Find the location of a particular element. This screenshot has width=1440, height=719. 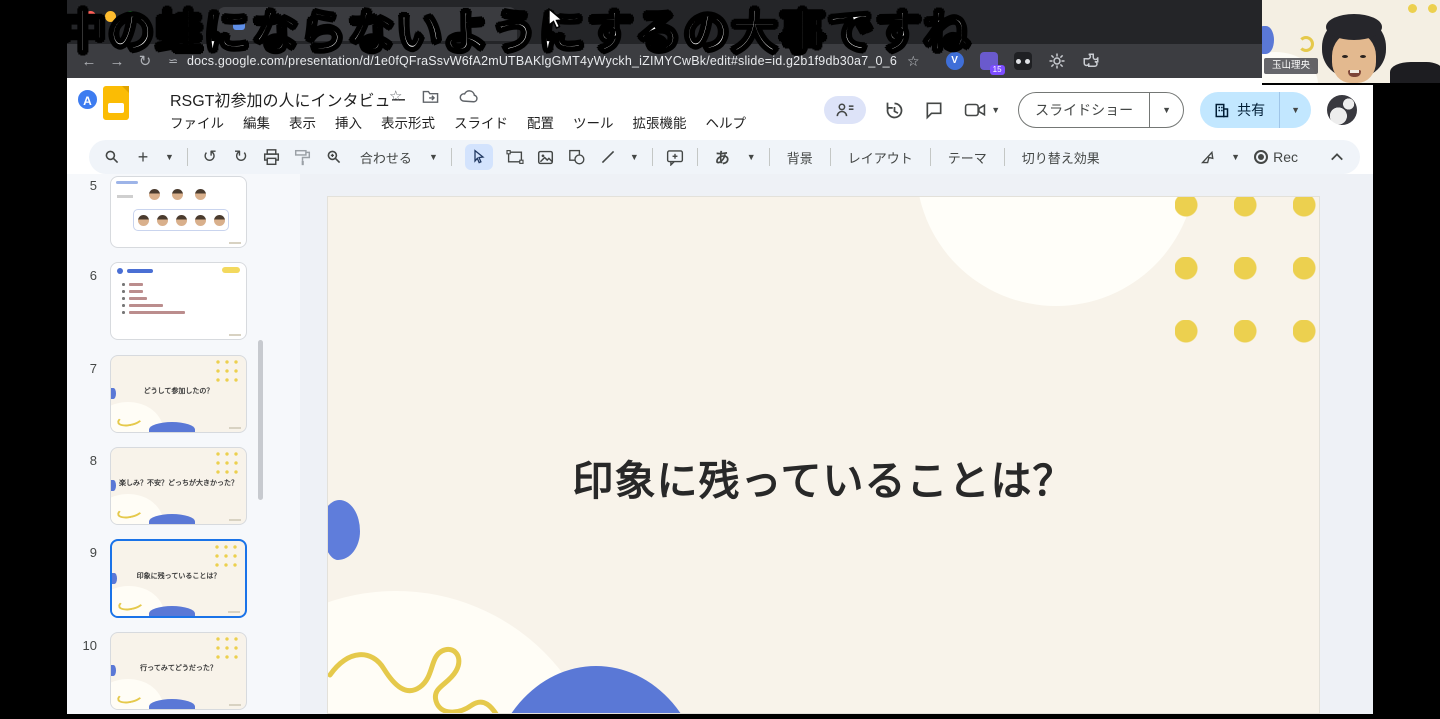

record-icon is located at coordinates (1261, 157).